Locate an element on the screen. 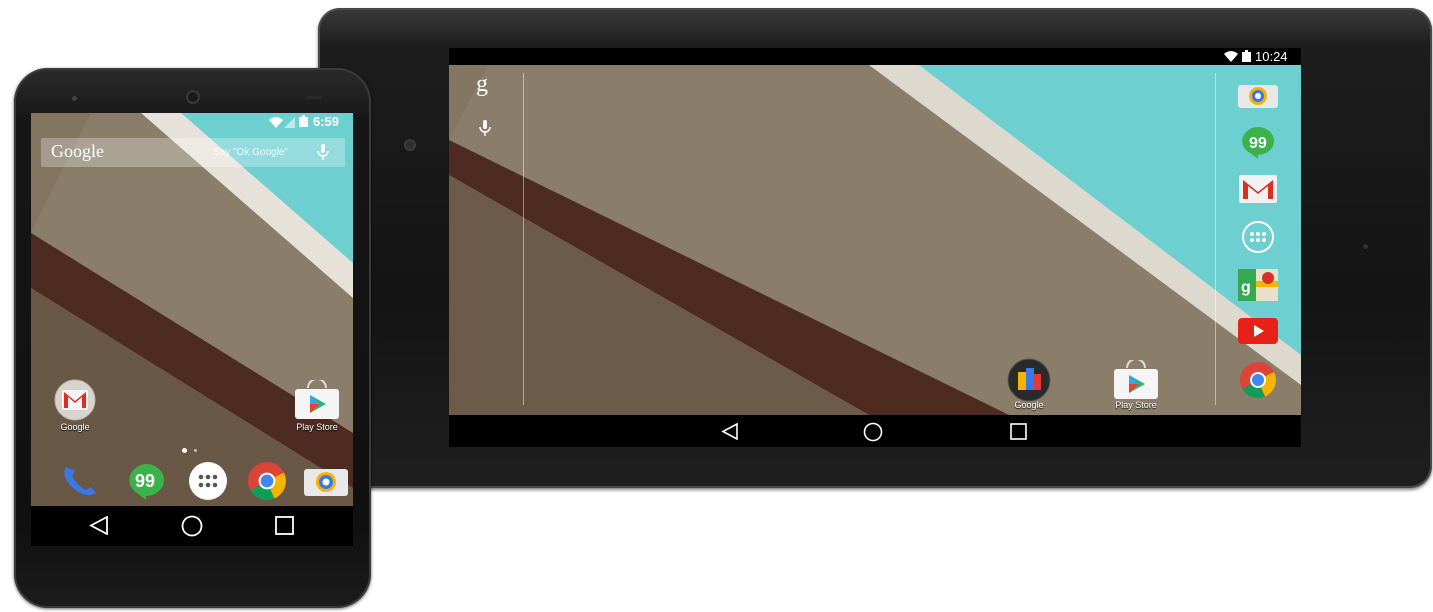  phone-speaker is located at coordinates (314, 97).